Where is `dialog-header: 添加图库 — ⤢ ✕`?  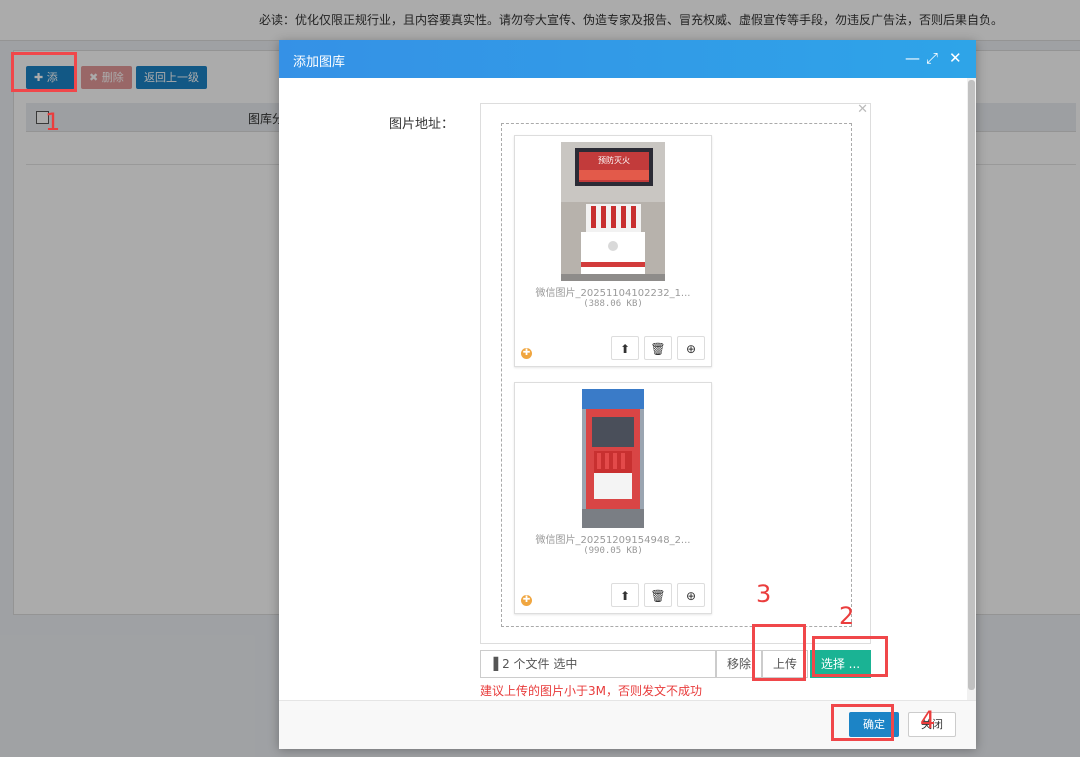
dialog-header: 添加图库 — ⤢ ✕ is located at coordinates (627, 59).